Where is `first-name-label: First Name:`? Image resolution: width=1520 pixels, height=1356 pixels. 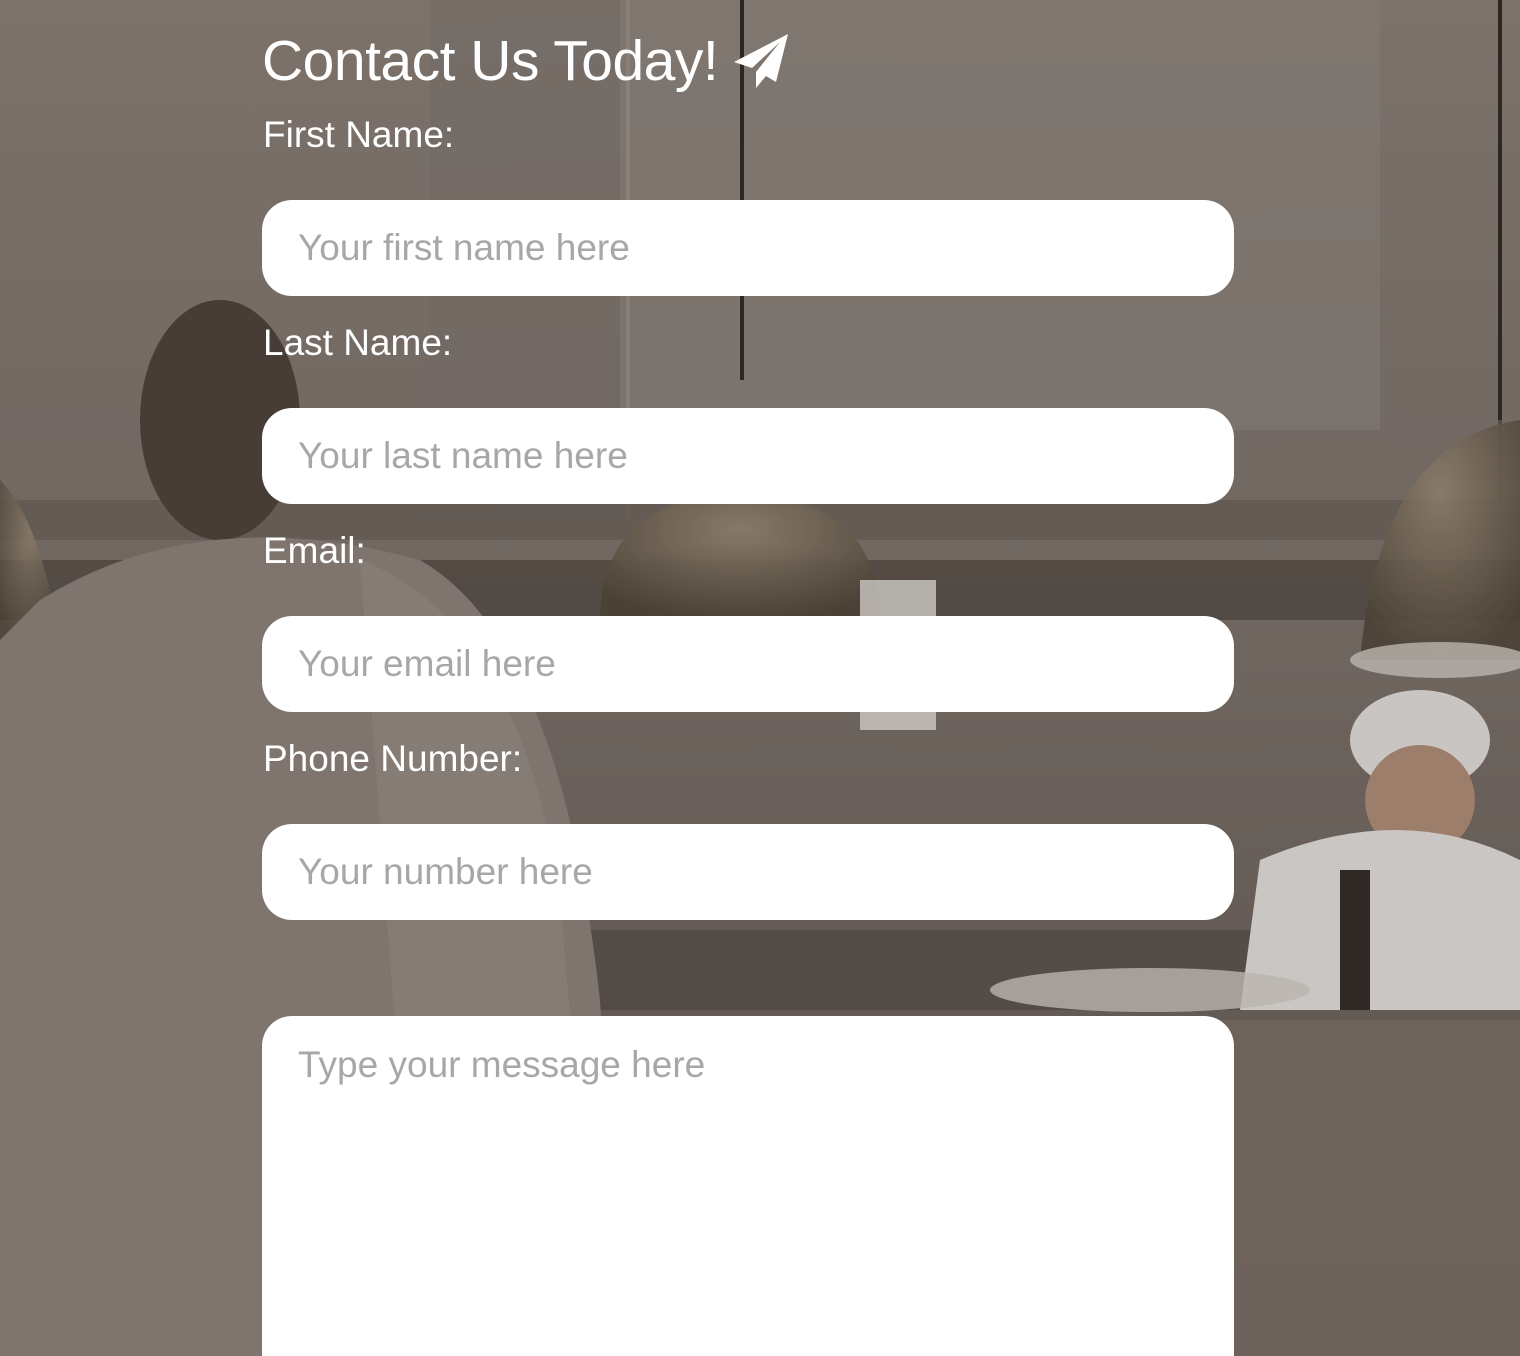 first-name-label: First Name: is located at coordinates (359, 134).